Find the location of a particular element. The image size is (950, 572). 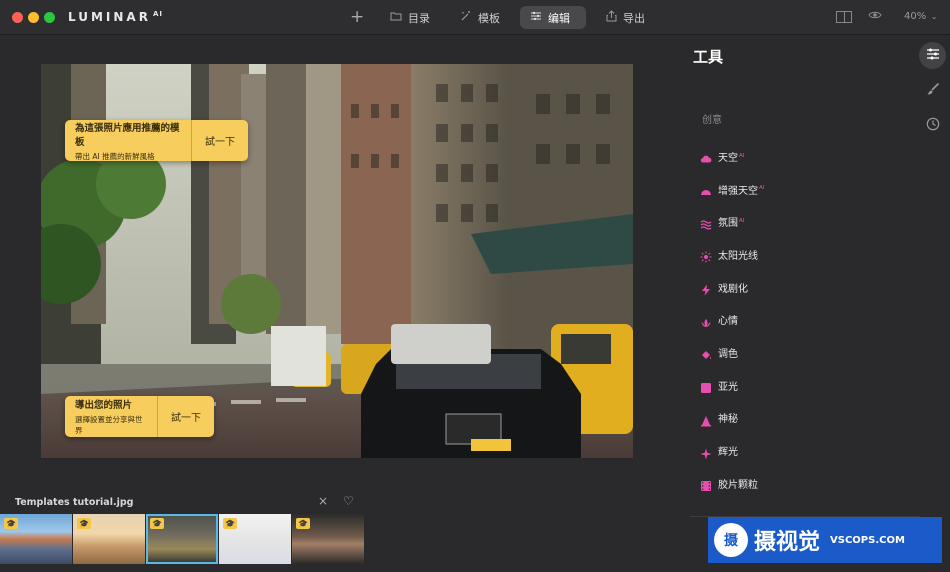

tool-augmented-sky: 增强天空AI is located at coordinates (732, 189).